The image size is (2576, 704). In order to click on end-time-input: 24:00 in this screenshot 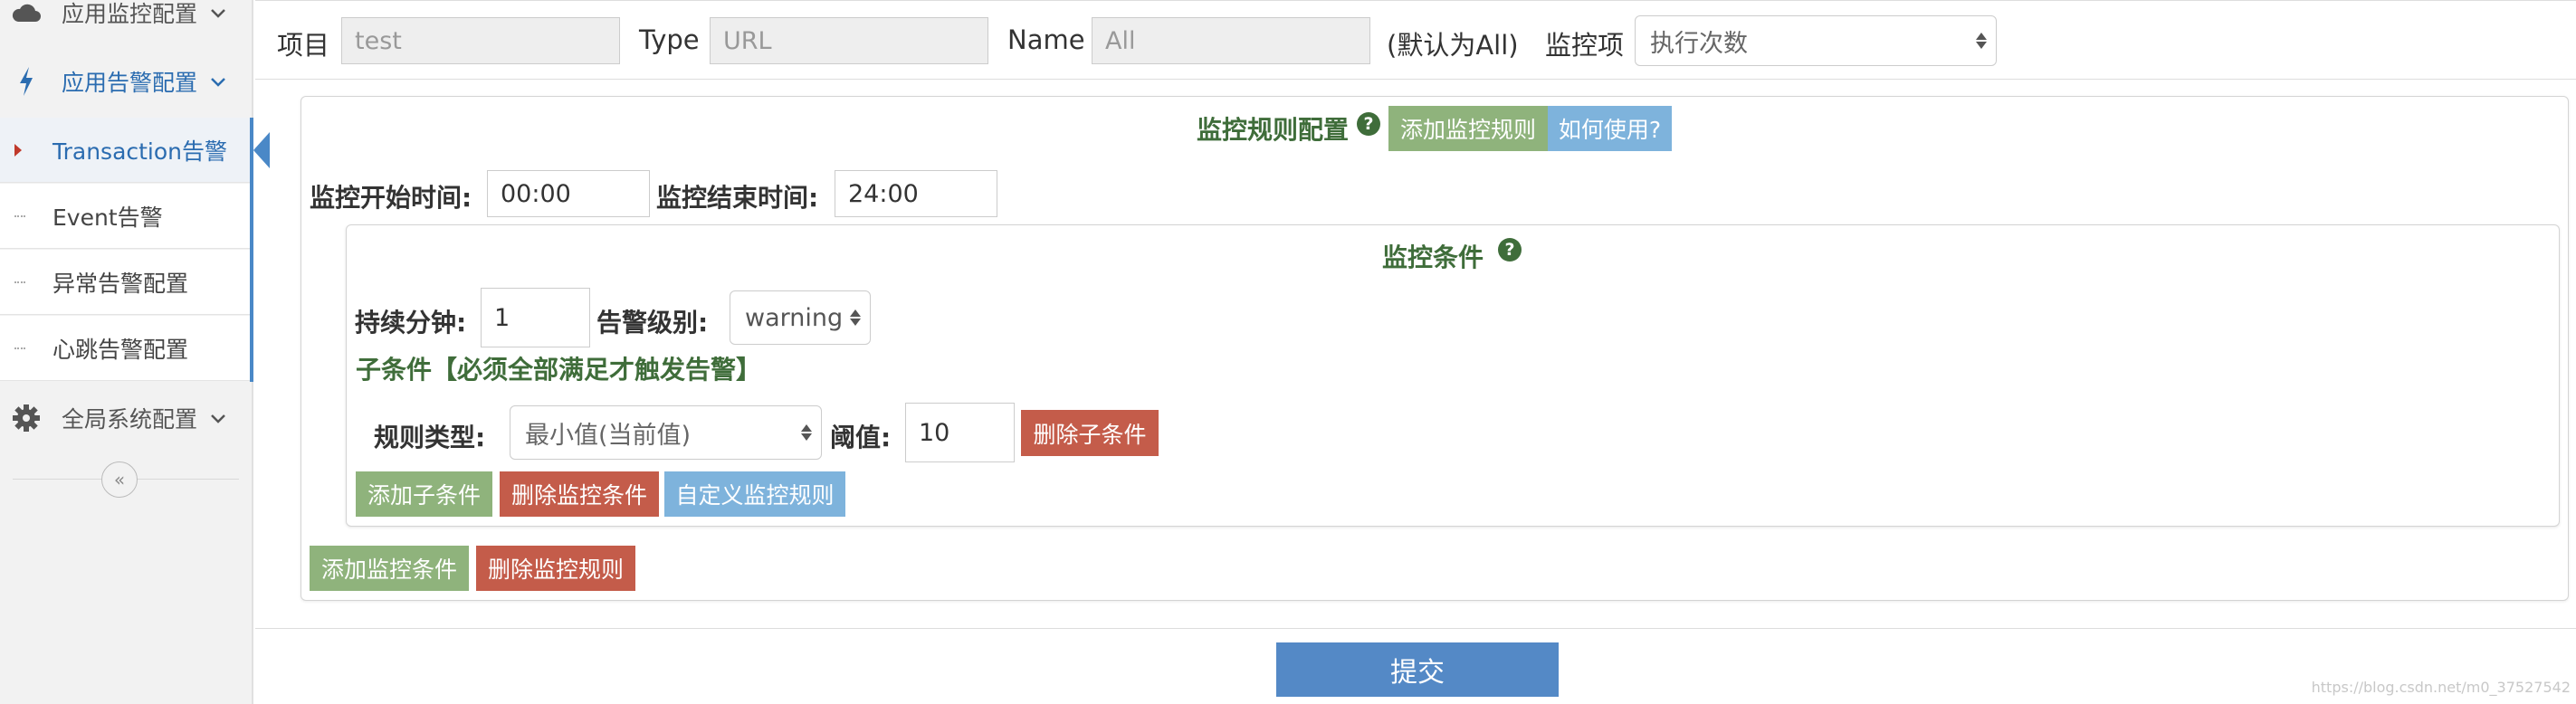, I will do `click(916, 193)`.